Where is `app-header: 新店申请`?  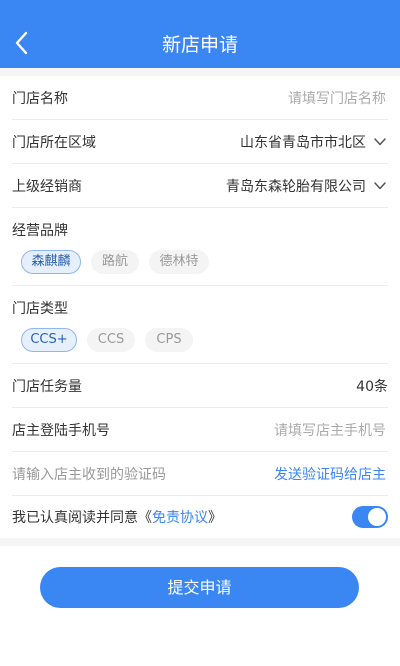
app-header: 新店申请 is located at coordinates (200, 34).